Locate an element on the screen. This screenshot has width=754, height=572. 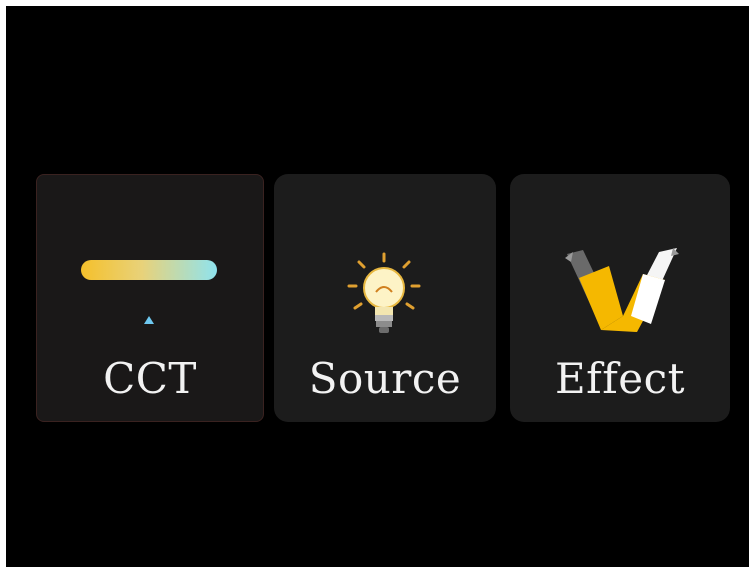
lightbulb-icon is located at coordinates (384, 292).